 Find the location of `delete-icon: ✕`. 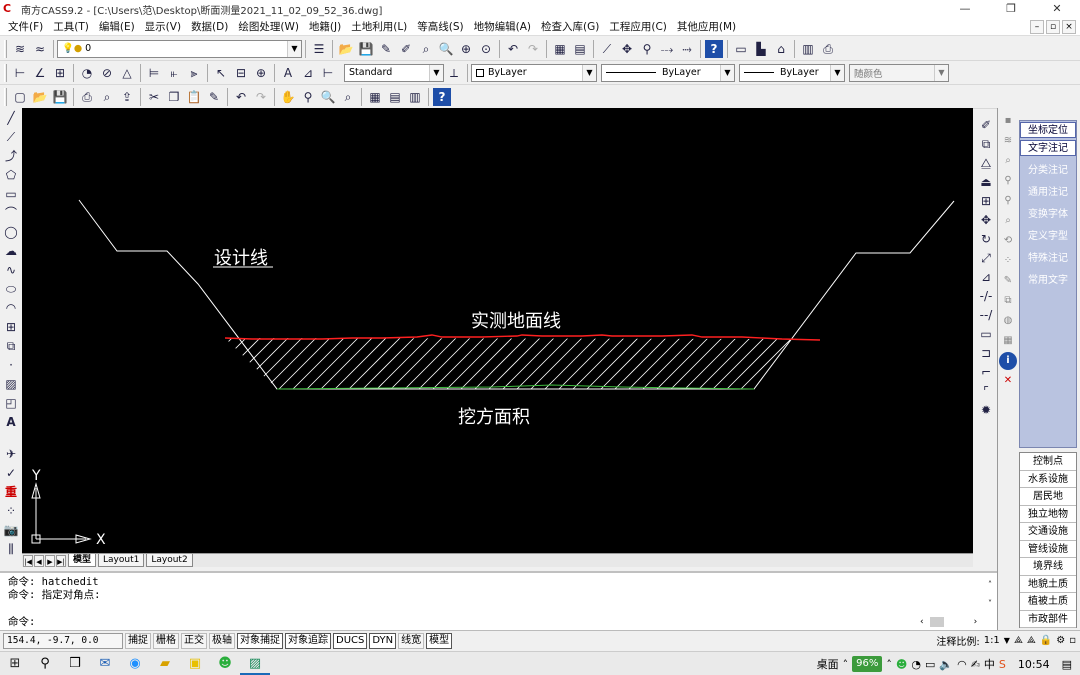

delete-icon: ✕ is located at coordinates (1008, 381).